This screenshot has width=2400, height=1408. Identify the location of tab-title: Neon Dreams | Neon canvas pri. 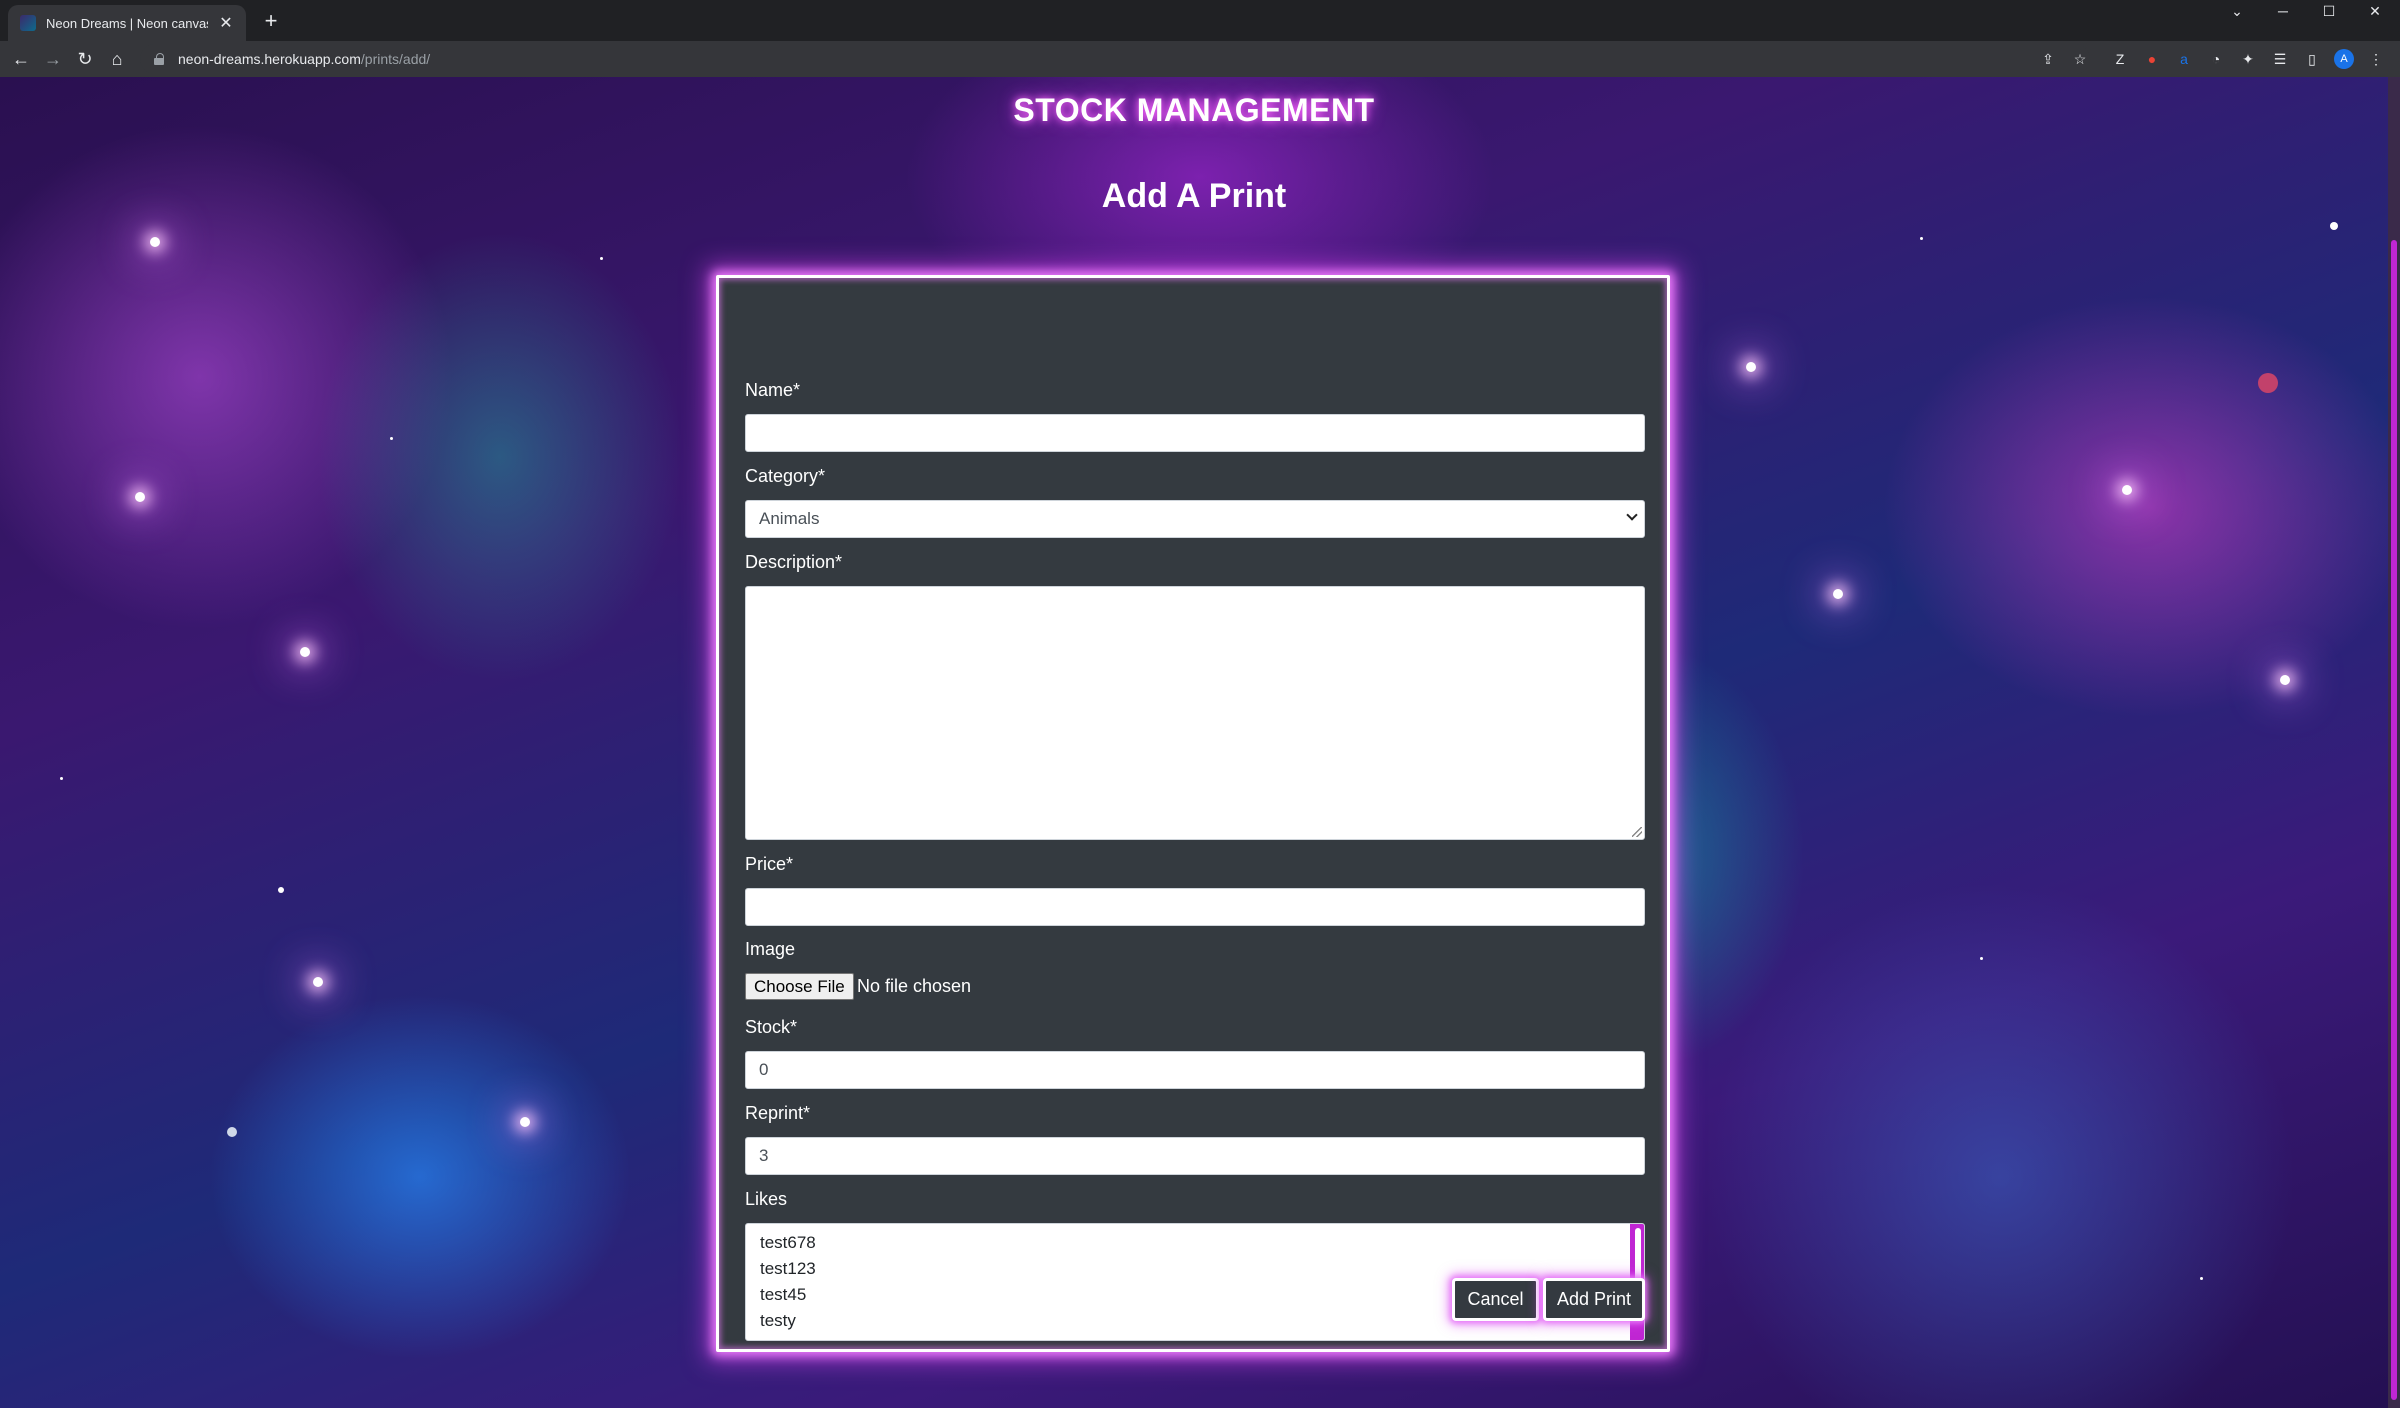
(127, 23).